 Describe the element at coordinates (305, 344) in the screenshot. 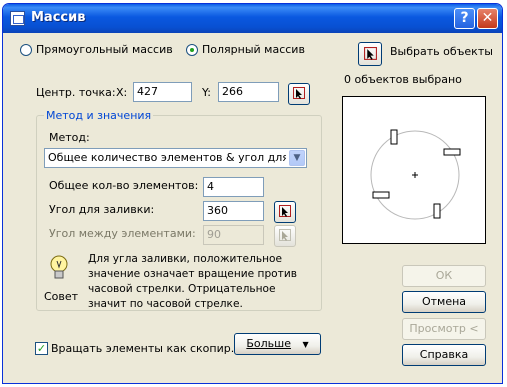

I see `double-chevron-down-icon: ▼` at that location.